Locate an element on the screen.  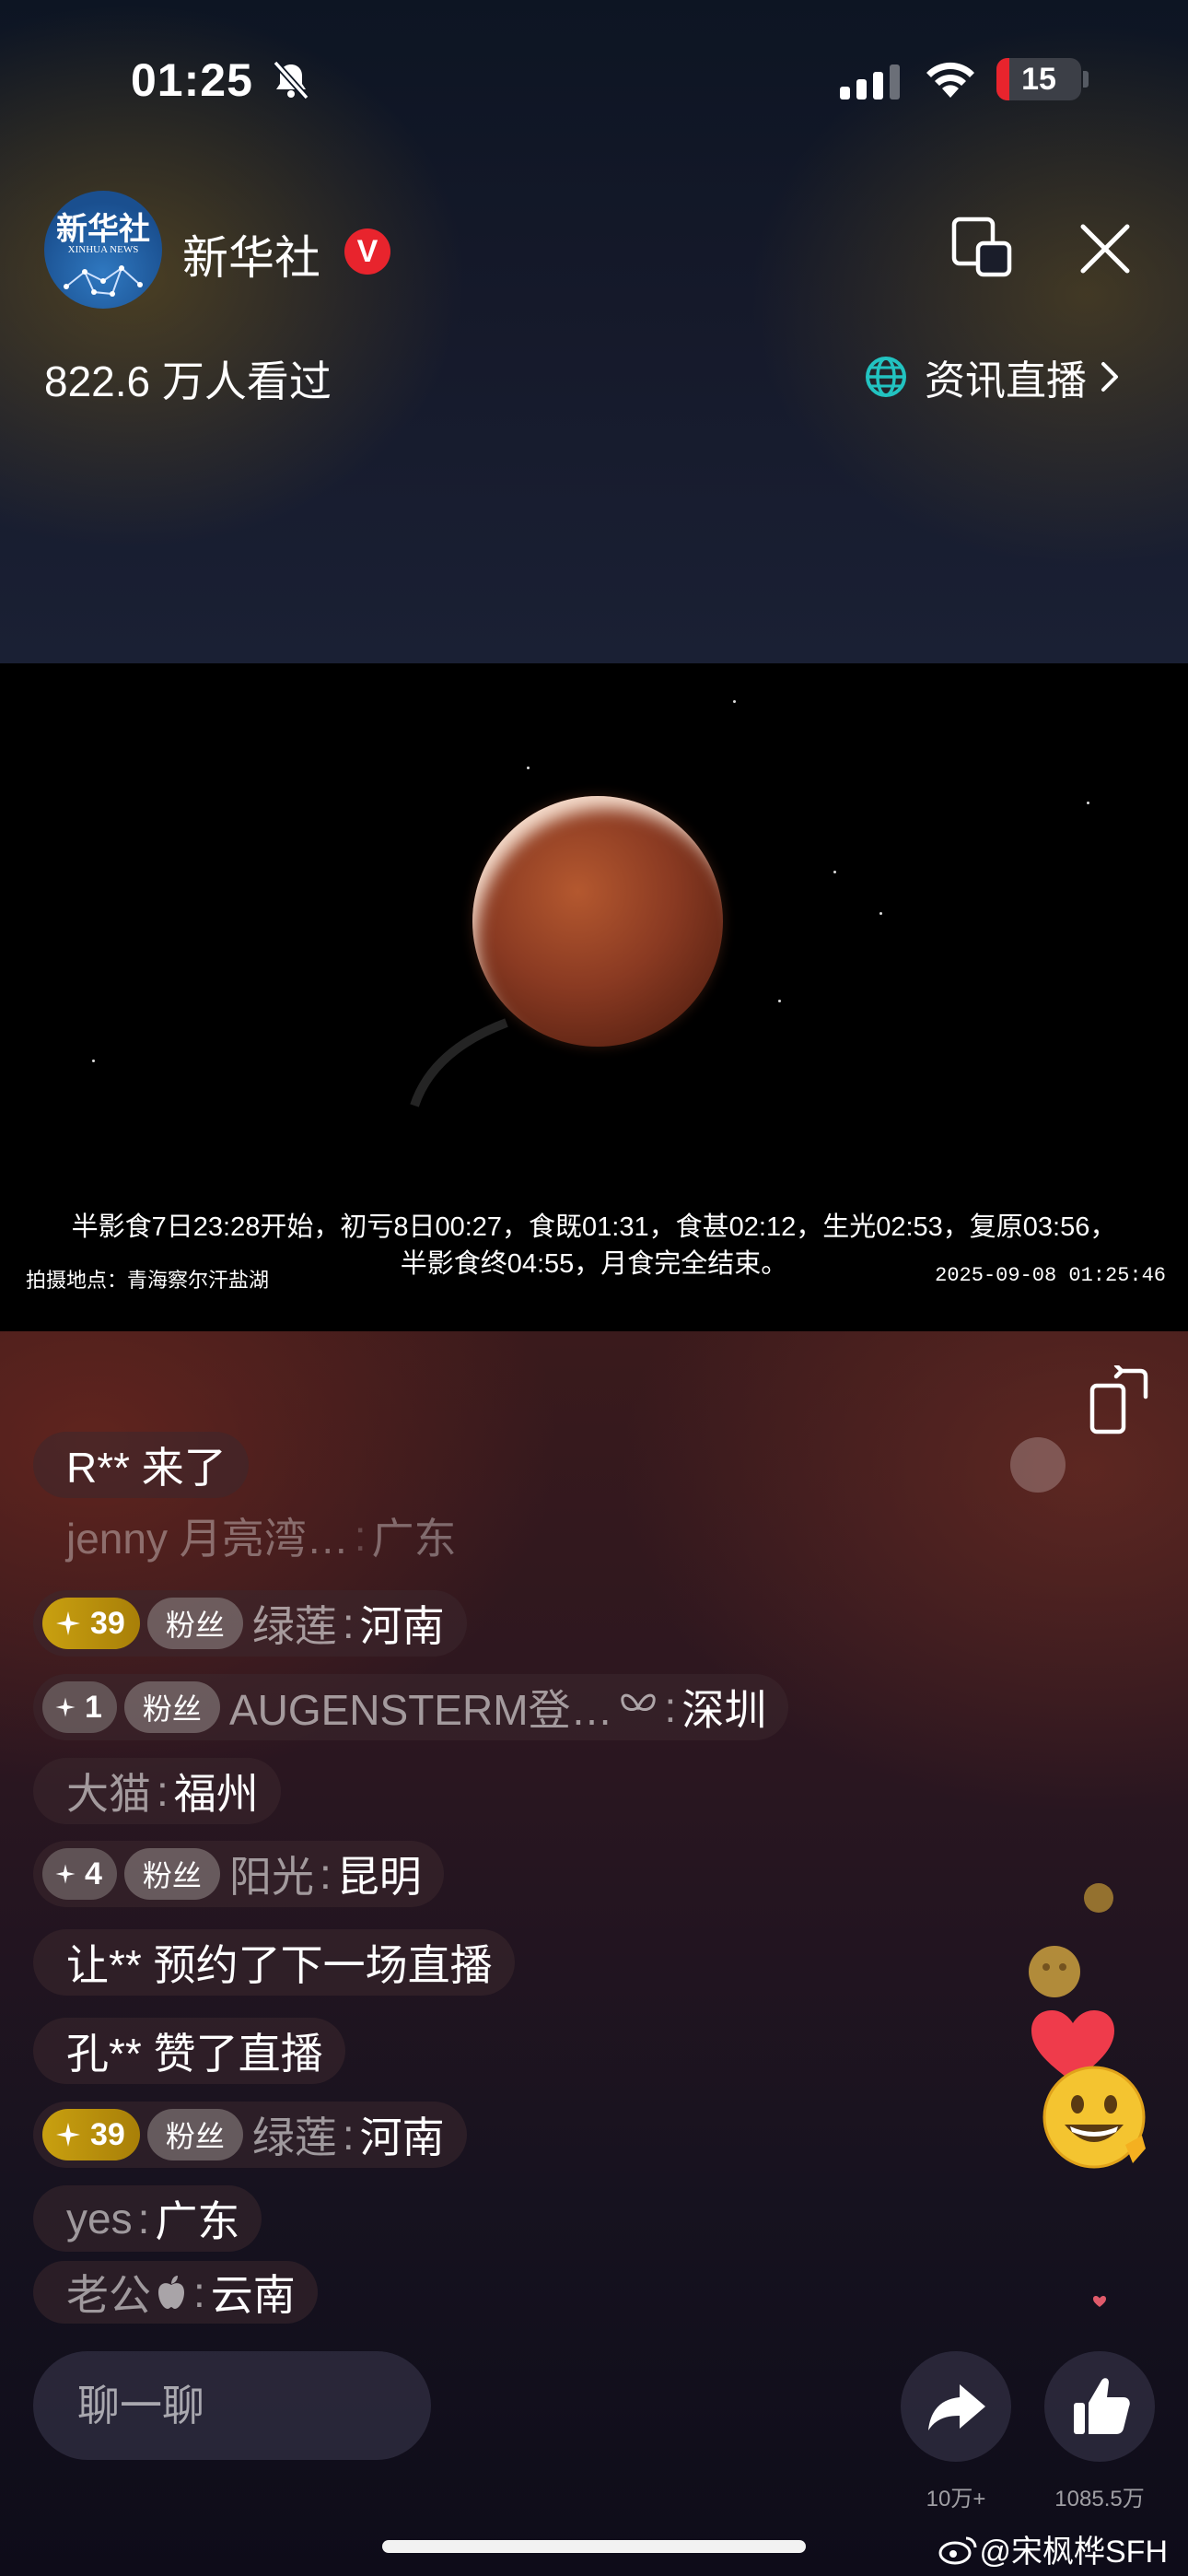
battery-nub is located at coordinates (1086, 79).